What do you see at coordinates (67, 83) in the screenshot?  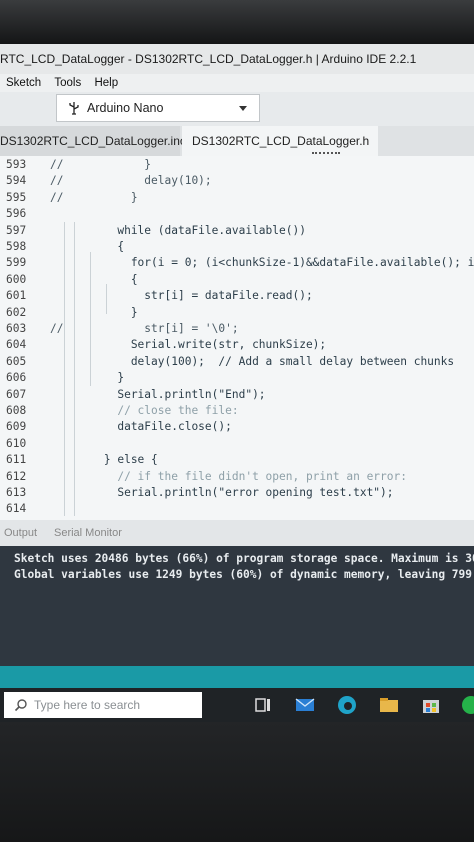 I see `menu-tools: Tools` at bounding box center [67, 83].